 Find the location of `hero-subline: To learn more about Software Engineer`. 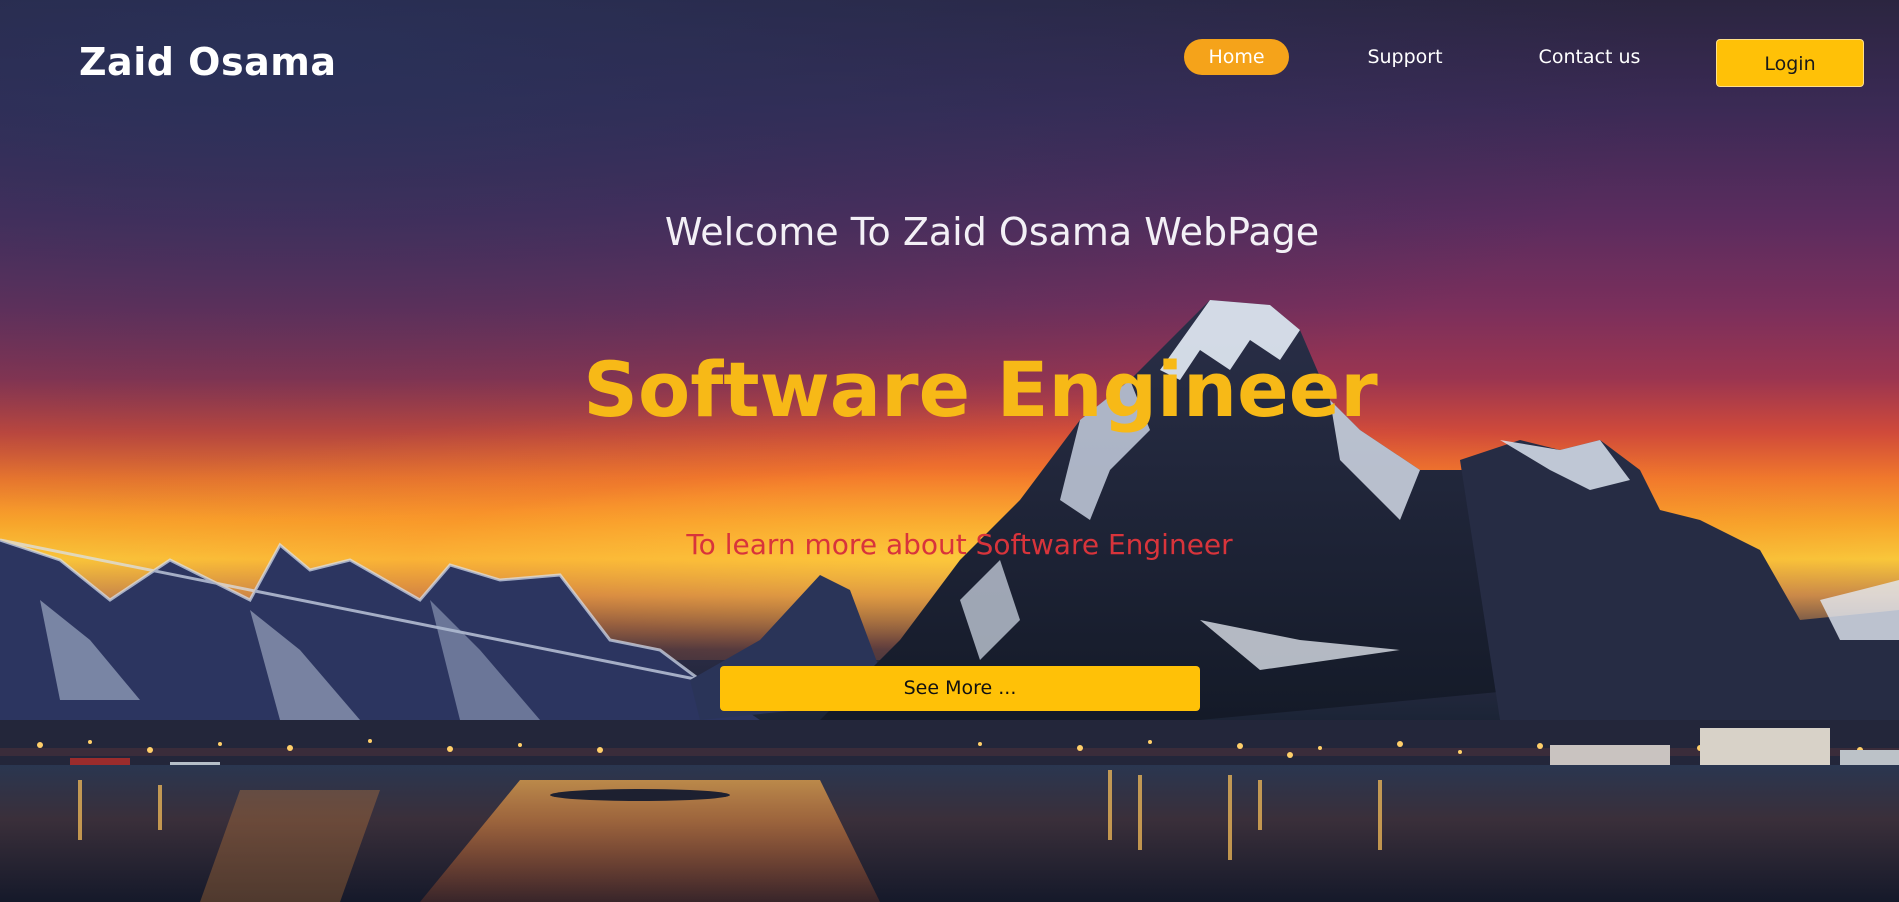

hero-subline: To learn more about Software Engineer is located at coordinates (959, 544).